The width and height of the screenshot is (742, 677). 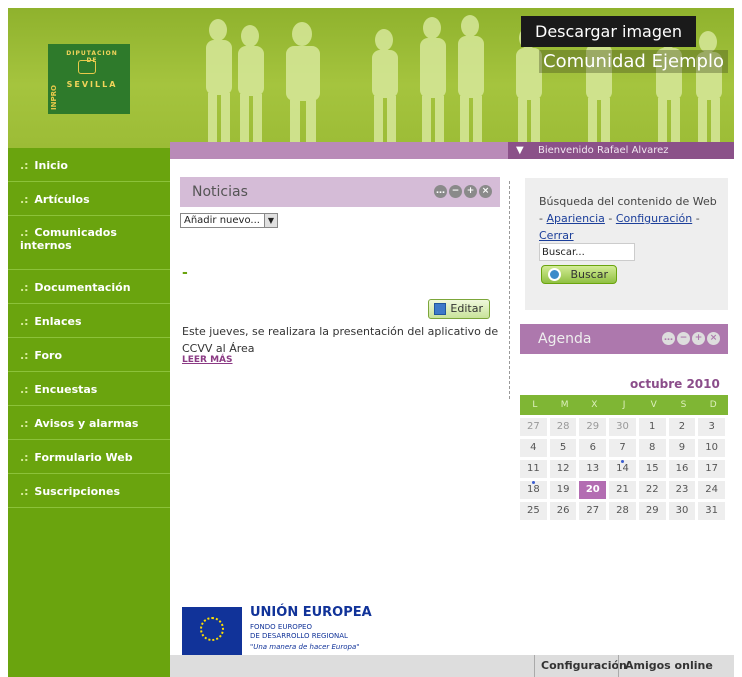 I want to click on calendar-day-today: 20, so click(x=593, y=490).